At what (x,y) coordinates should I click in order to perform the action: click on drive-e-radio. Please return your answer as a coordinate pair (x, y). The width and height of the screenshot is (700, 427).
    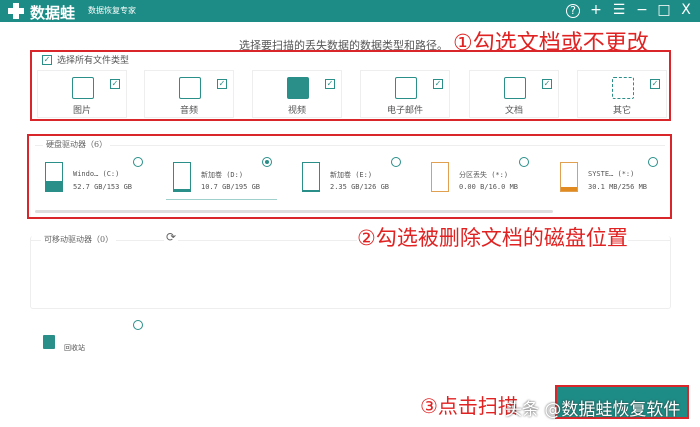
    Looking at the image, I should click on (396, 162).